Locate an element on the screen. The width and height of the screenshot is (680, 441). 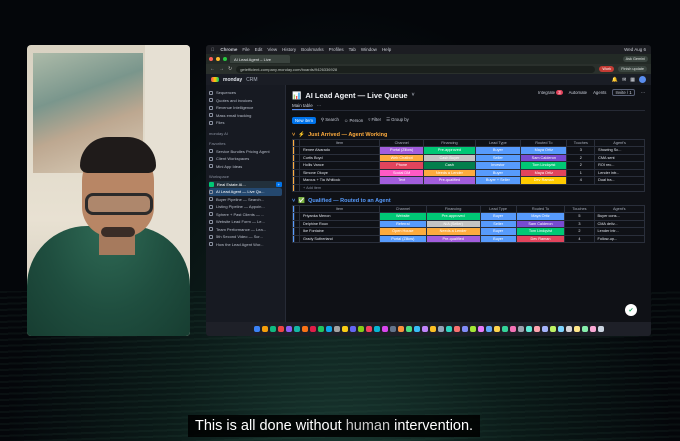
mac-menu-bookmarks: Bookmarks is located at coordinates (312, 49).